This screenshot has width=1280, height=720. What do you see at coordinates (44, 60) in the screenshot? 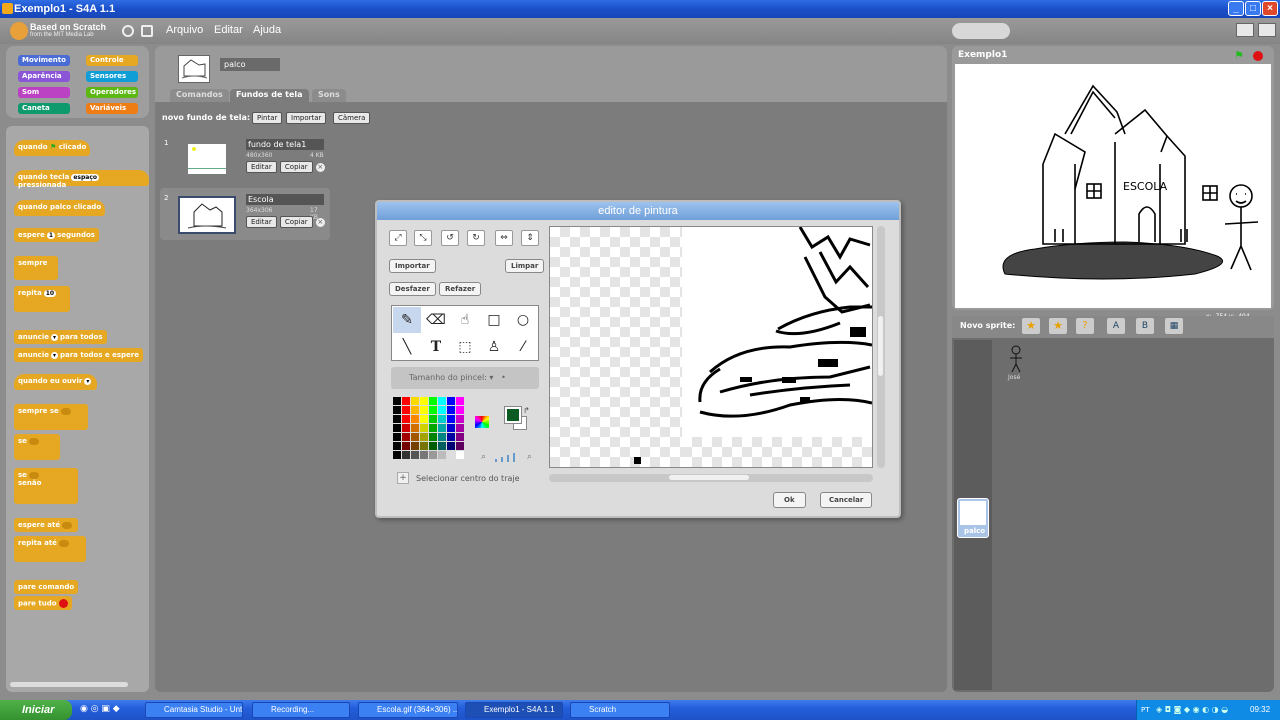
I see `category-movimento: Movimento` at bounding box center [44, 60].